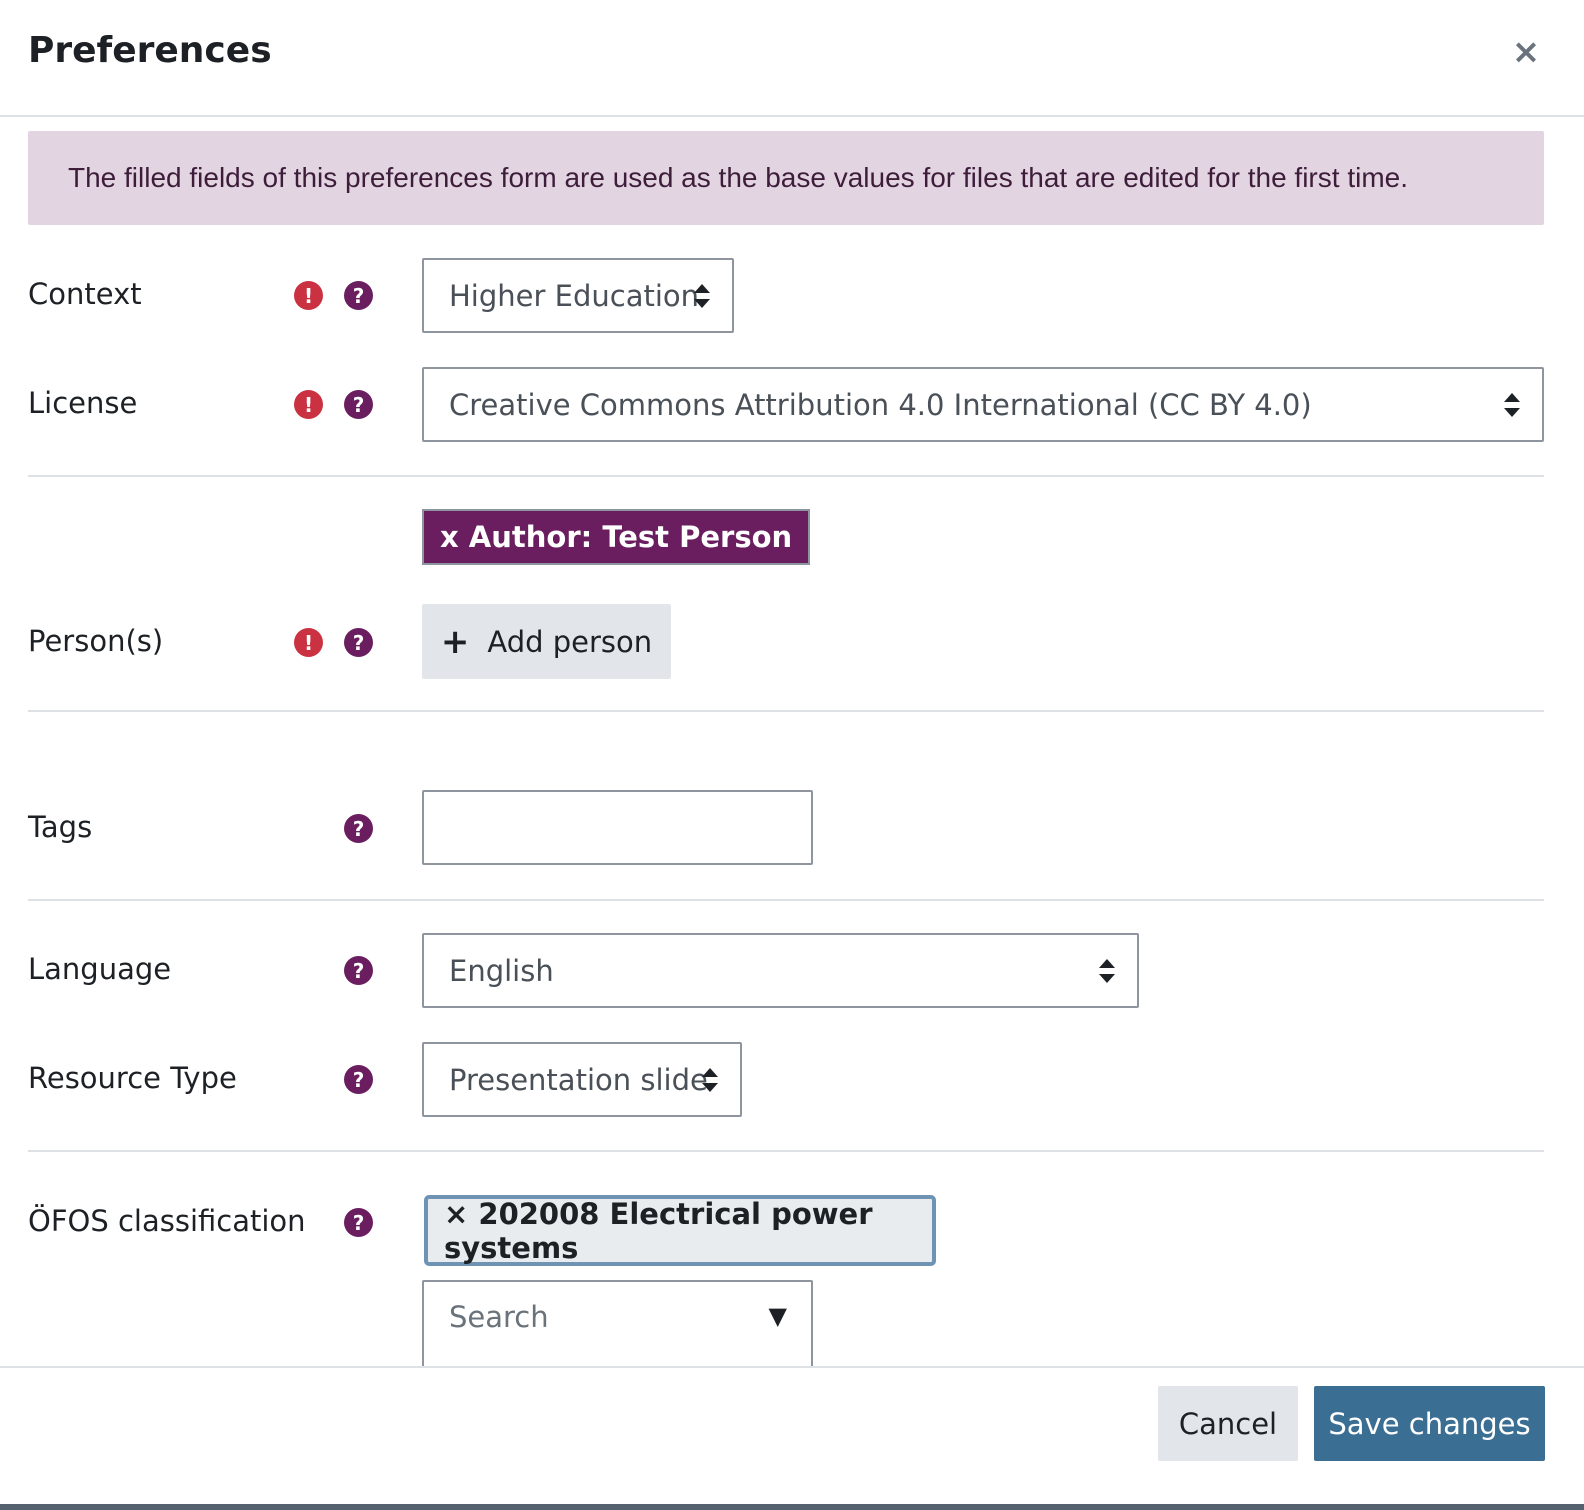  I want to click on tags-label: Tags, so click(60, 827).